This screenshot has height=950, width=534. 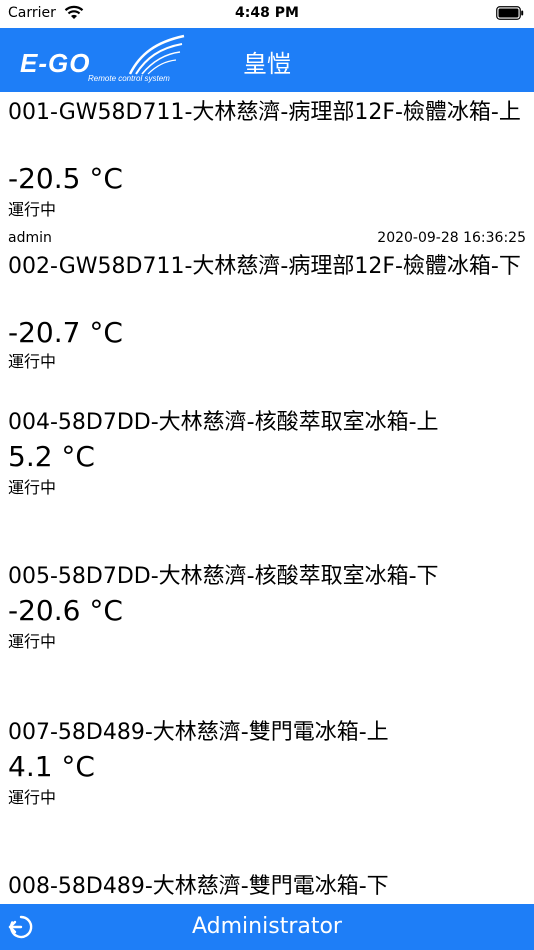 I want to click on device-temperature: -20.5 °C, so click(x=65, y=178).